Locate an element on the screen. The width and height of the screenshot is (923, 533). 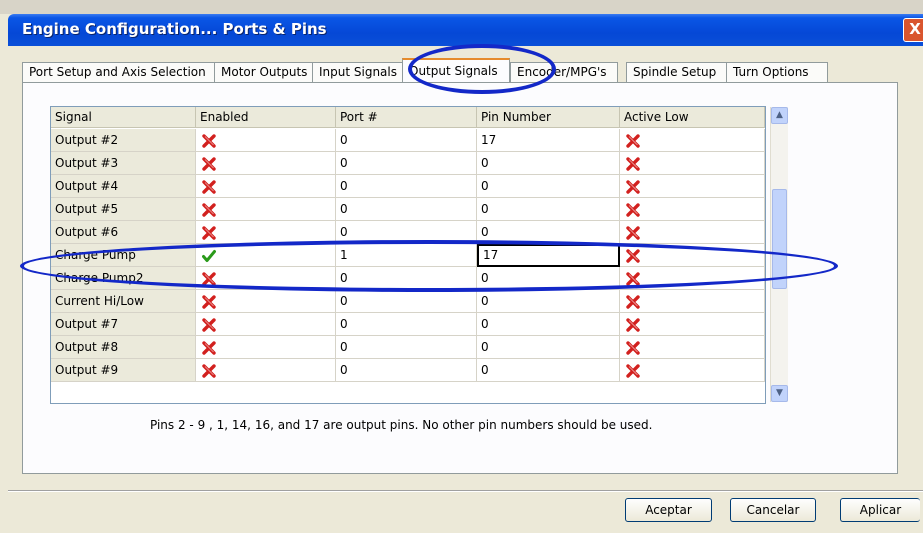
tab-label: Encoder/MPG's is located at coordinates (562, 72).